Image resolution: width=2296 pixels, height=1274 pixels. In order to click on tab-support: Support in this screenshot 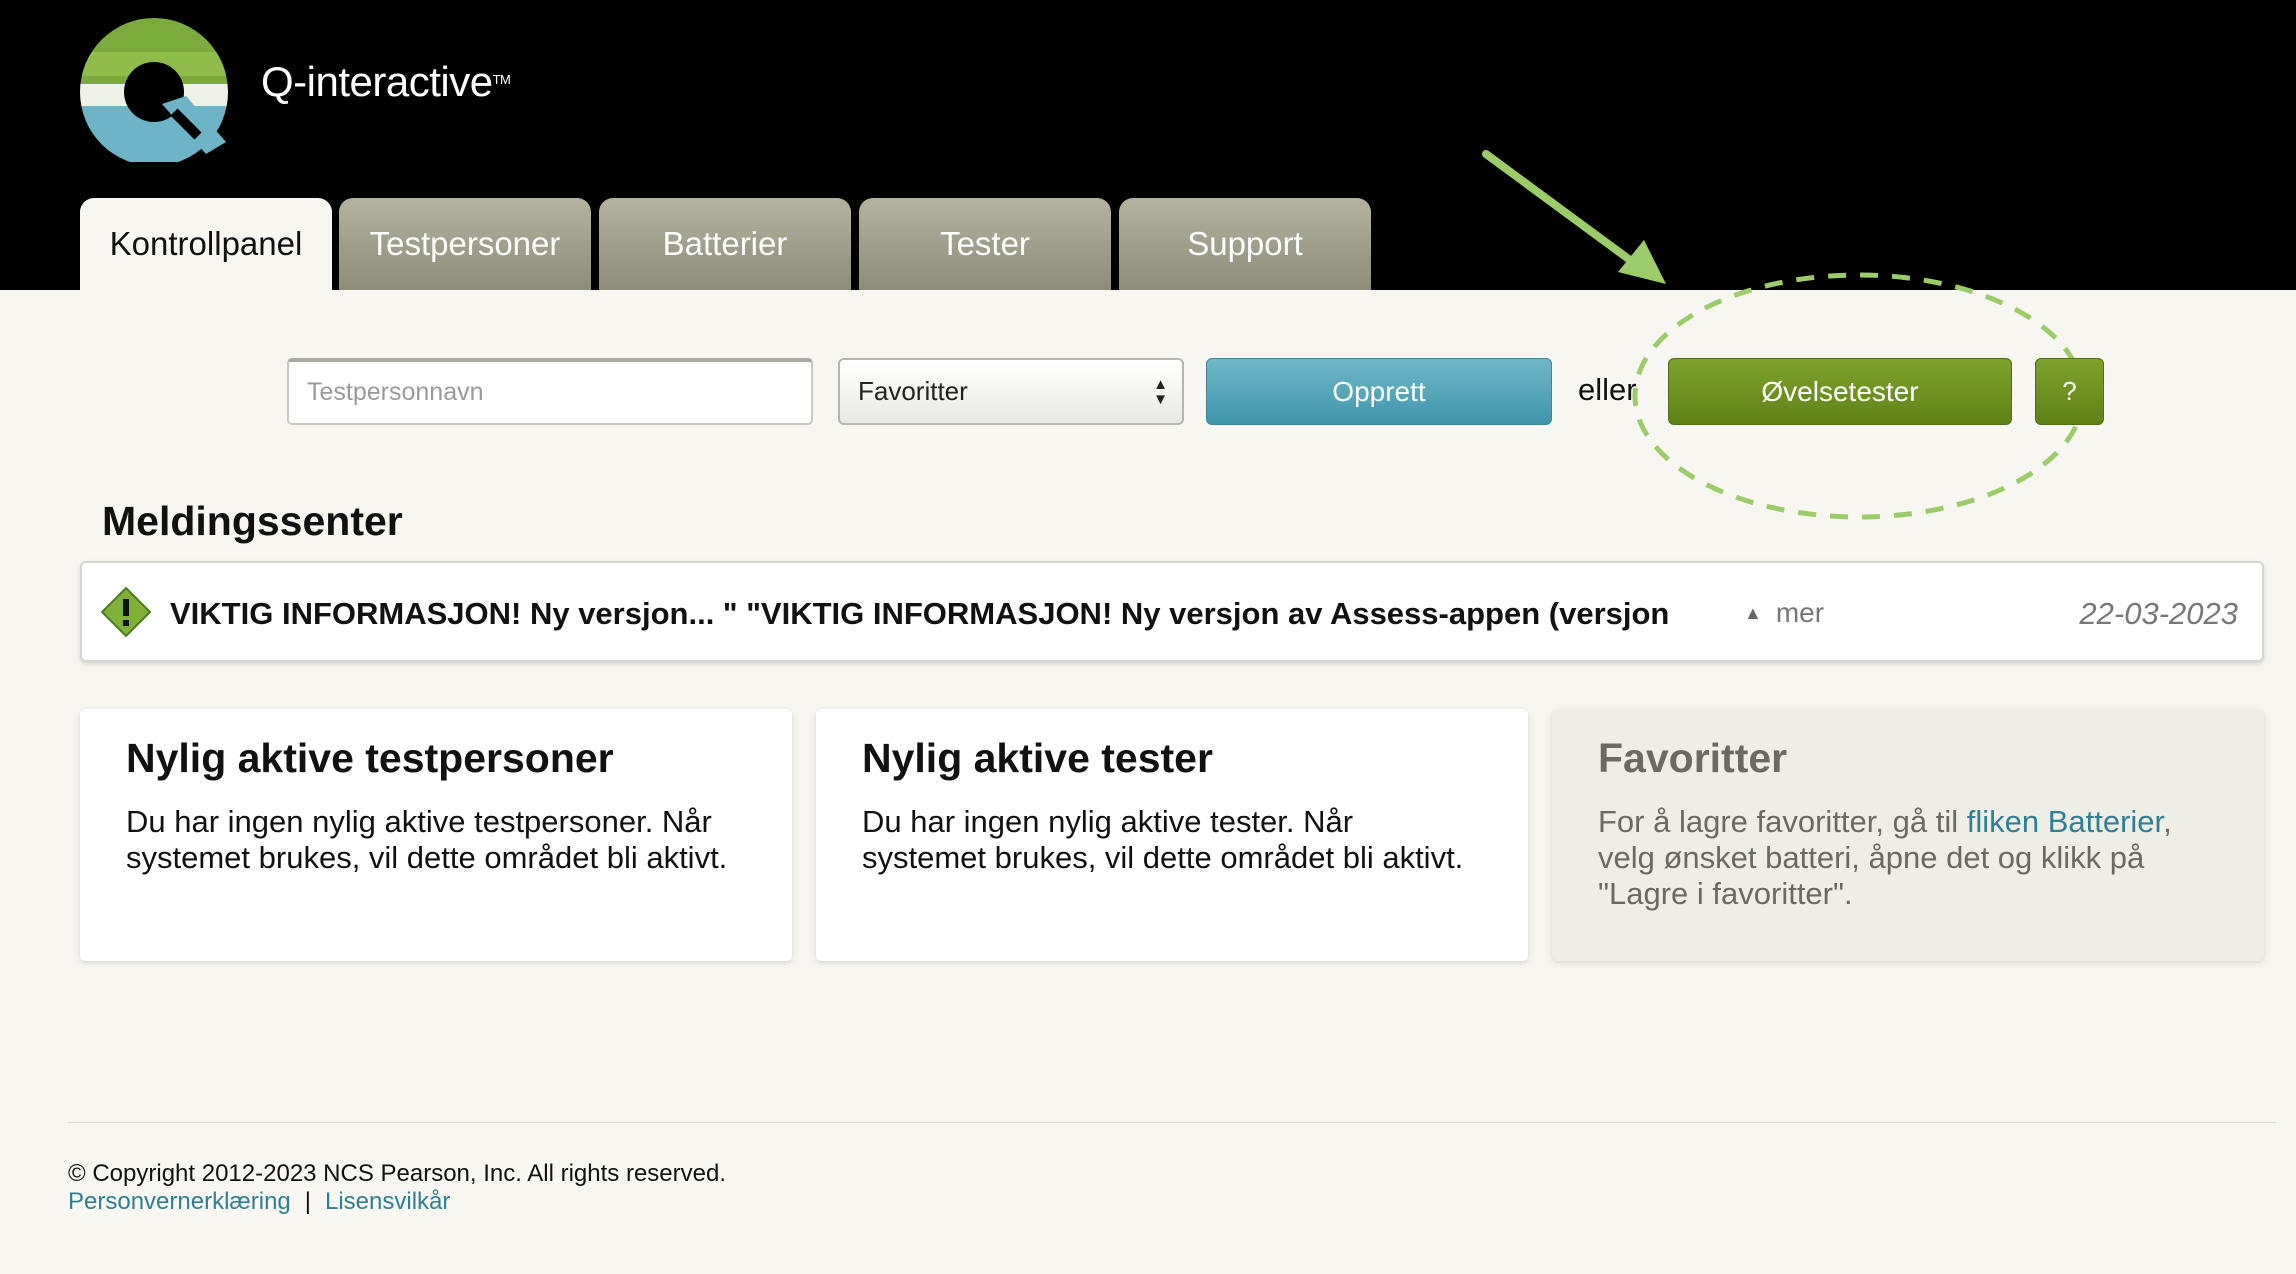, I will do `click(1245, 244)`.